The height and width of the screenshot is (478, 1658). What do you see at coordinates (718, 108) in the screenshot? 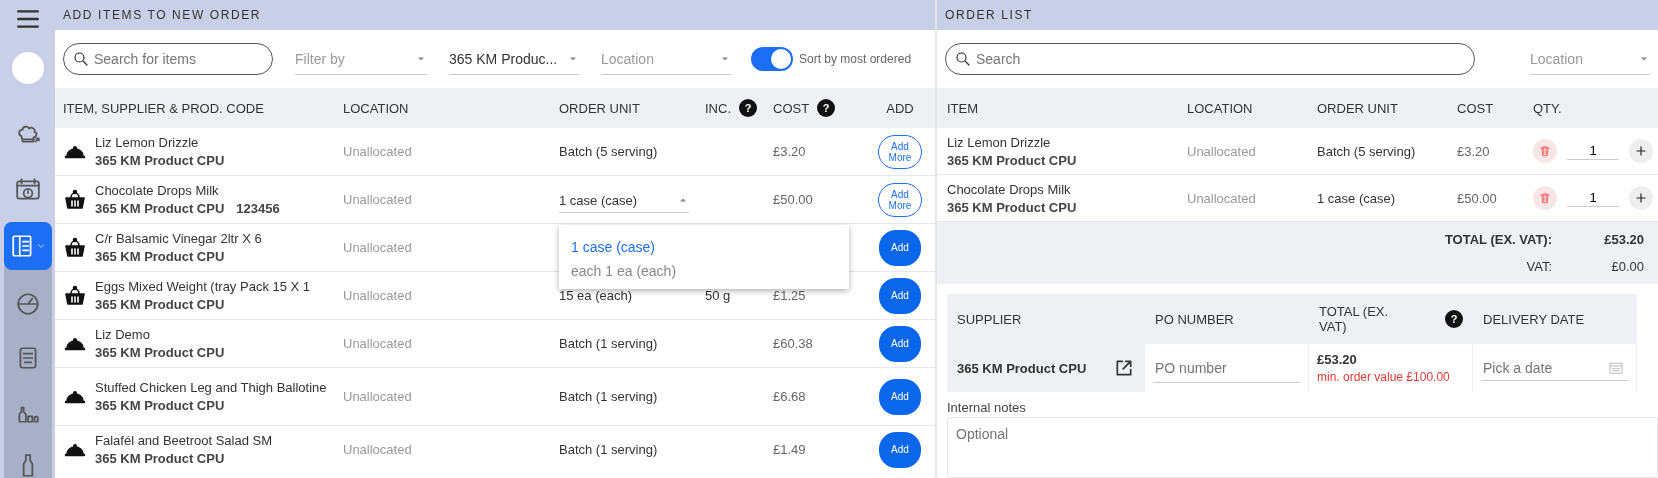
I see `column-header: INC.` at bounding box center [718, 108].